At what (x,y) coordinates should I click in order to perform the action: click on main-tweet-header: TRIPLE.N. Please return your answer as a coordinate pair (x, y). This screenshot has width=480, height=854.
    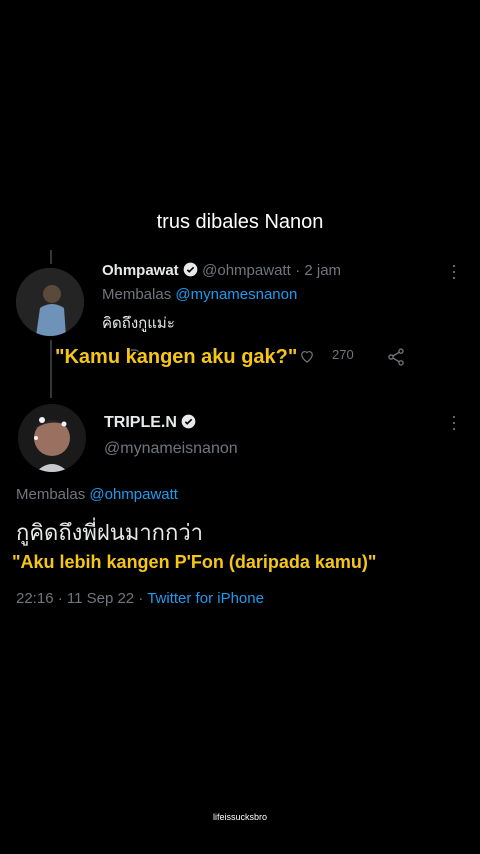
    Looking at the image, I should click on (150, 424).